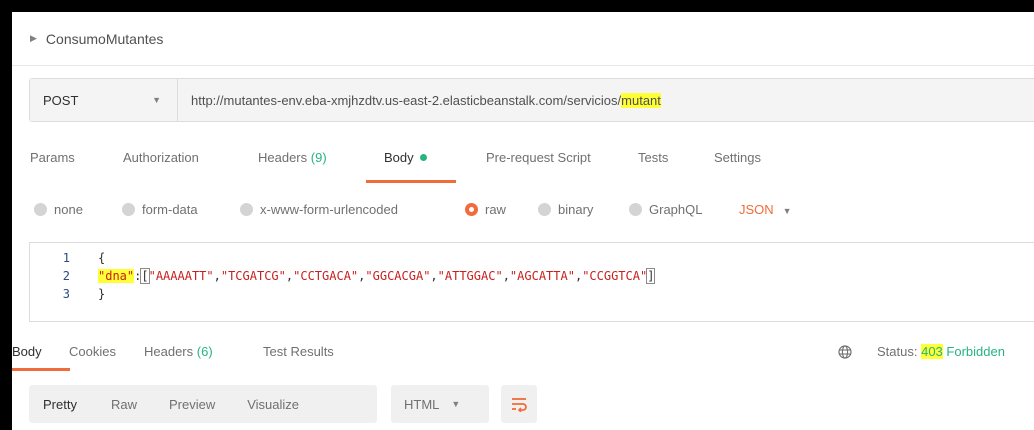  What do you see at coordinates (27, 351) in the screenshot?
I see `response-tab-body: Body` at bounding box center [27, 351].